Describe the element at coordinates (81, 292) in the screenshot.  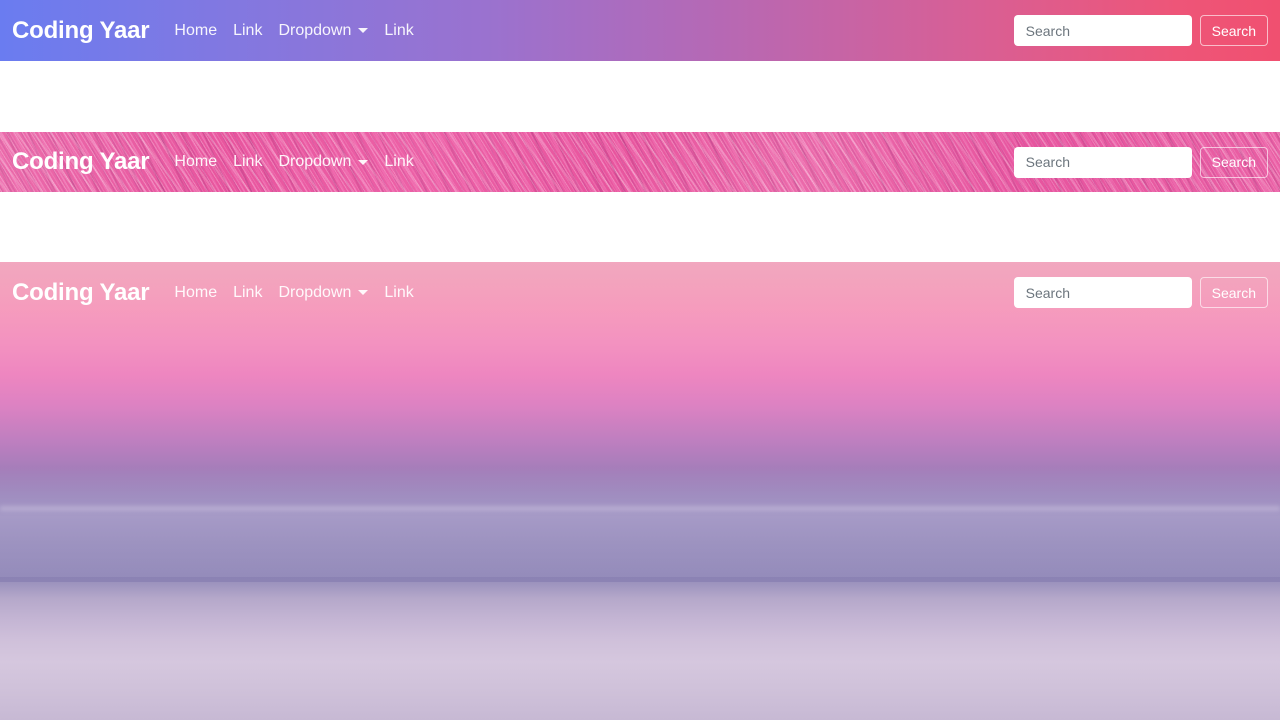
I see `brand-logo-image: Coding Yaar` at that location.